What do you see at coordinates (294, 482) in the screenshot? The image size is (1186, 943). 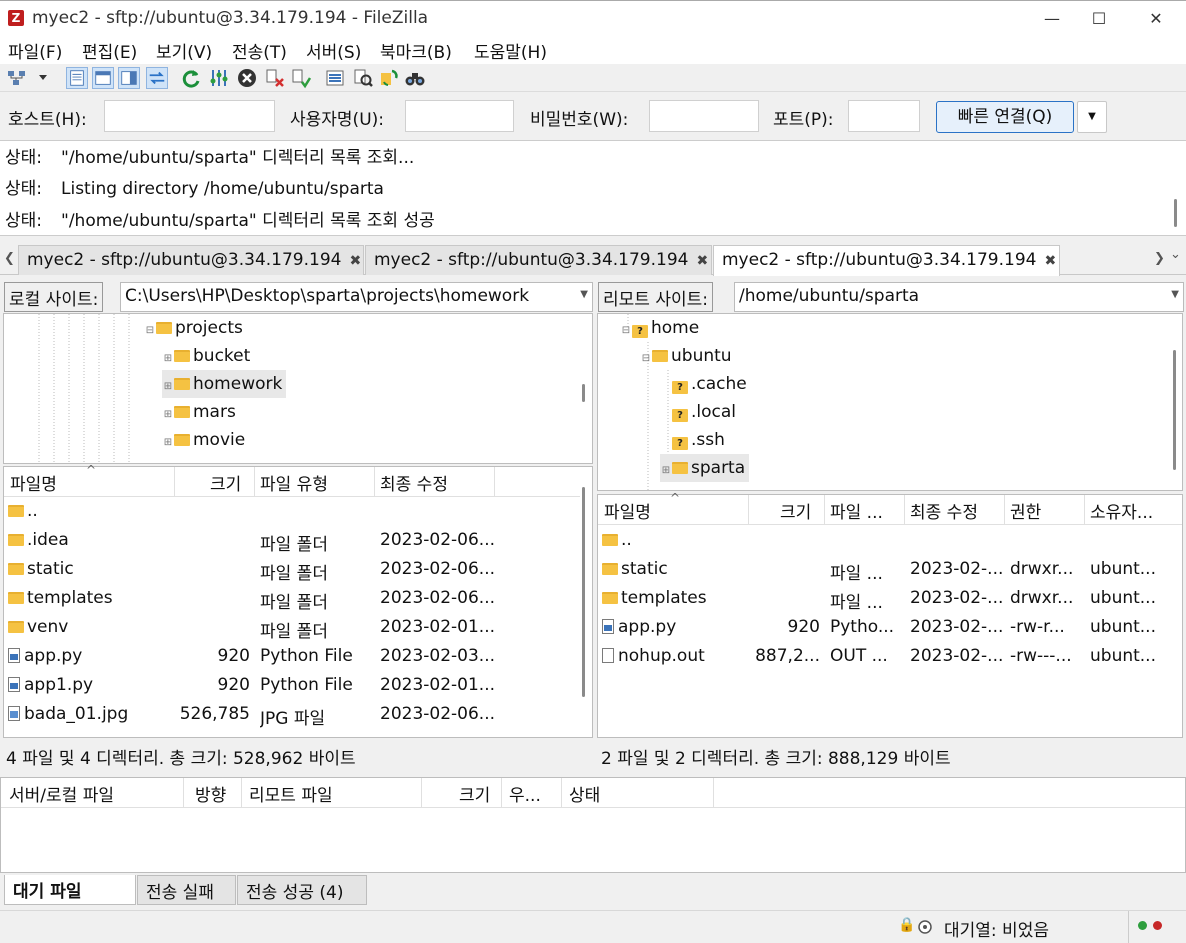 I see `column-header-type: 파일 유형` at bounding box center [294, 482].